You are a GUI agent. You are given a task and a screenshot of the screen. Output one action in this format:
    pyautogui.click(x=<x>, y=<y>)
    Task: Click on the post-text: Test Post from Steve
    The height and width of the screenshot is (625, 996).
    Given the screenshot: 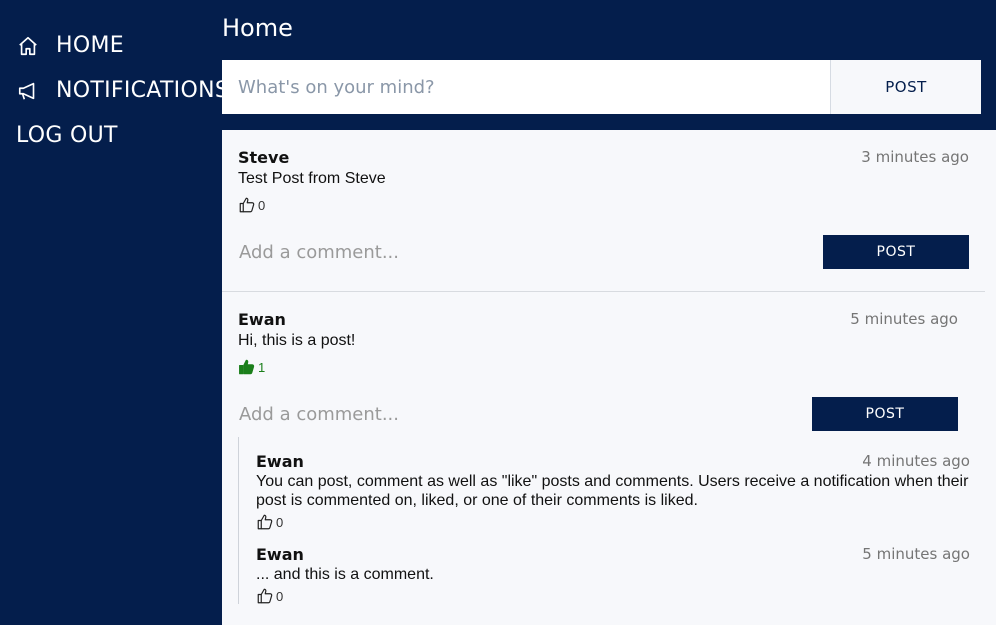 What is the action you would take?
    pyautogui.click(x=312, y=178)
    